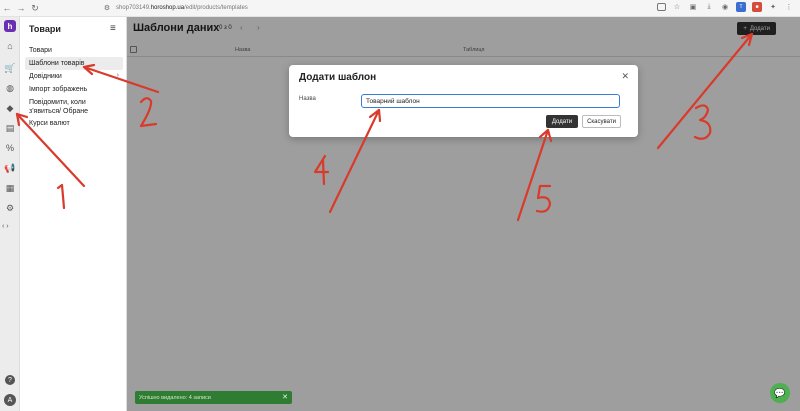 Image resolution: width=800 pixels, height=411 pixels. Describe the element at coordinates (7, 8) in the screenshot. I see `back-icon: ←` at that location.